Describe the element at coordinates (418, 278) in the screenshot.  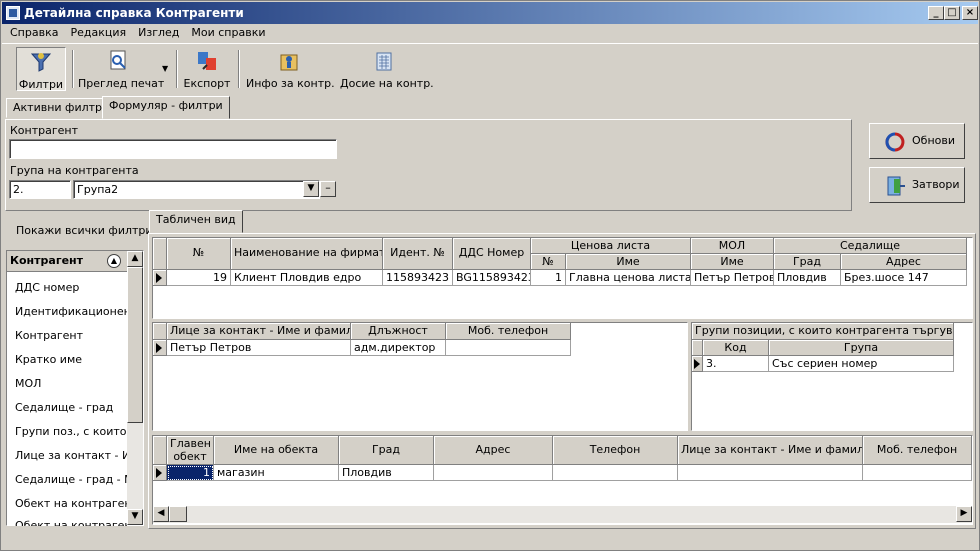
I see `table-row-cell: 115893423` at that location.